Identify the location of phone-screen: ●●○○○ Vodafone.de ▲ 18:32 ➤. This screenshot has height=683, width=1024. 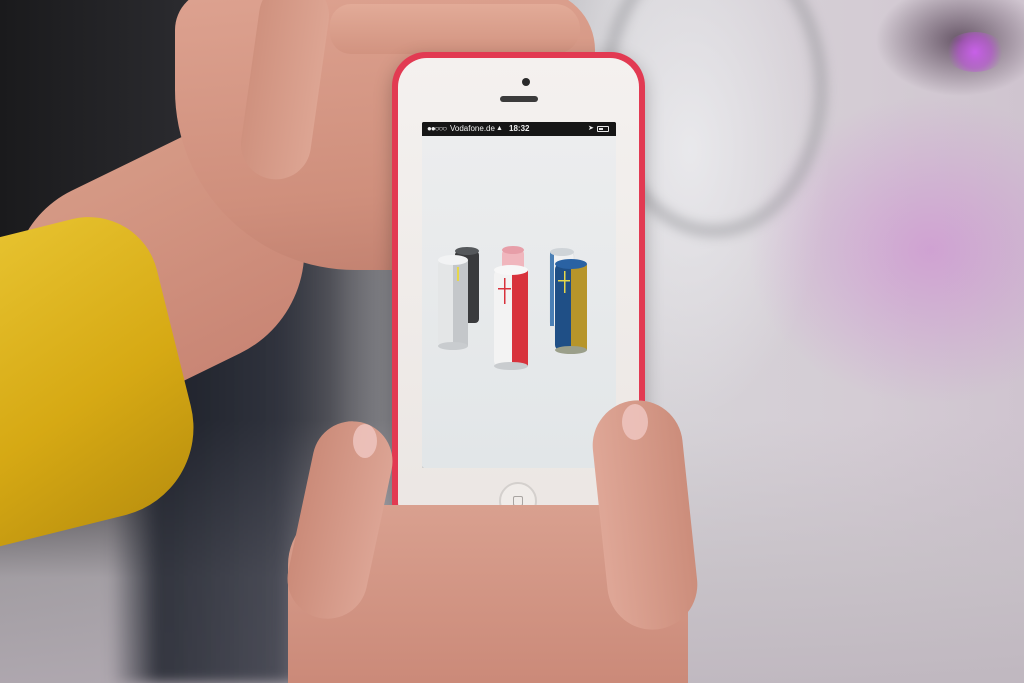
(519, 295).